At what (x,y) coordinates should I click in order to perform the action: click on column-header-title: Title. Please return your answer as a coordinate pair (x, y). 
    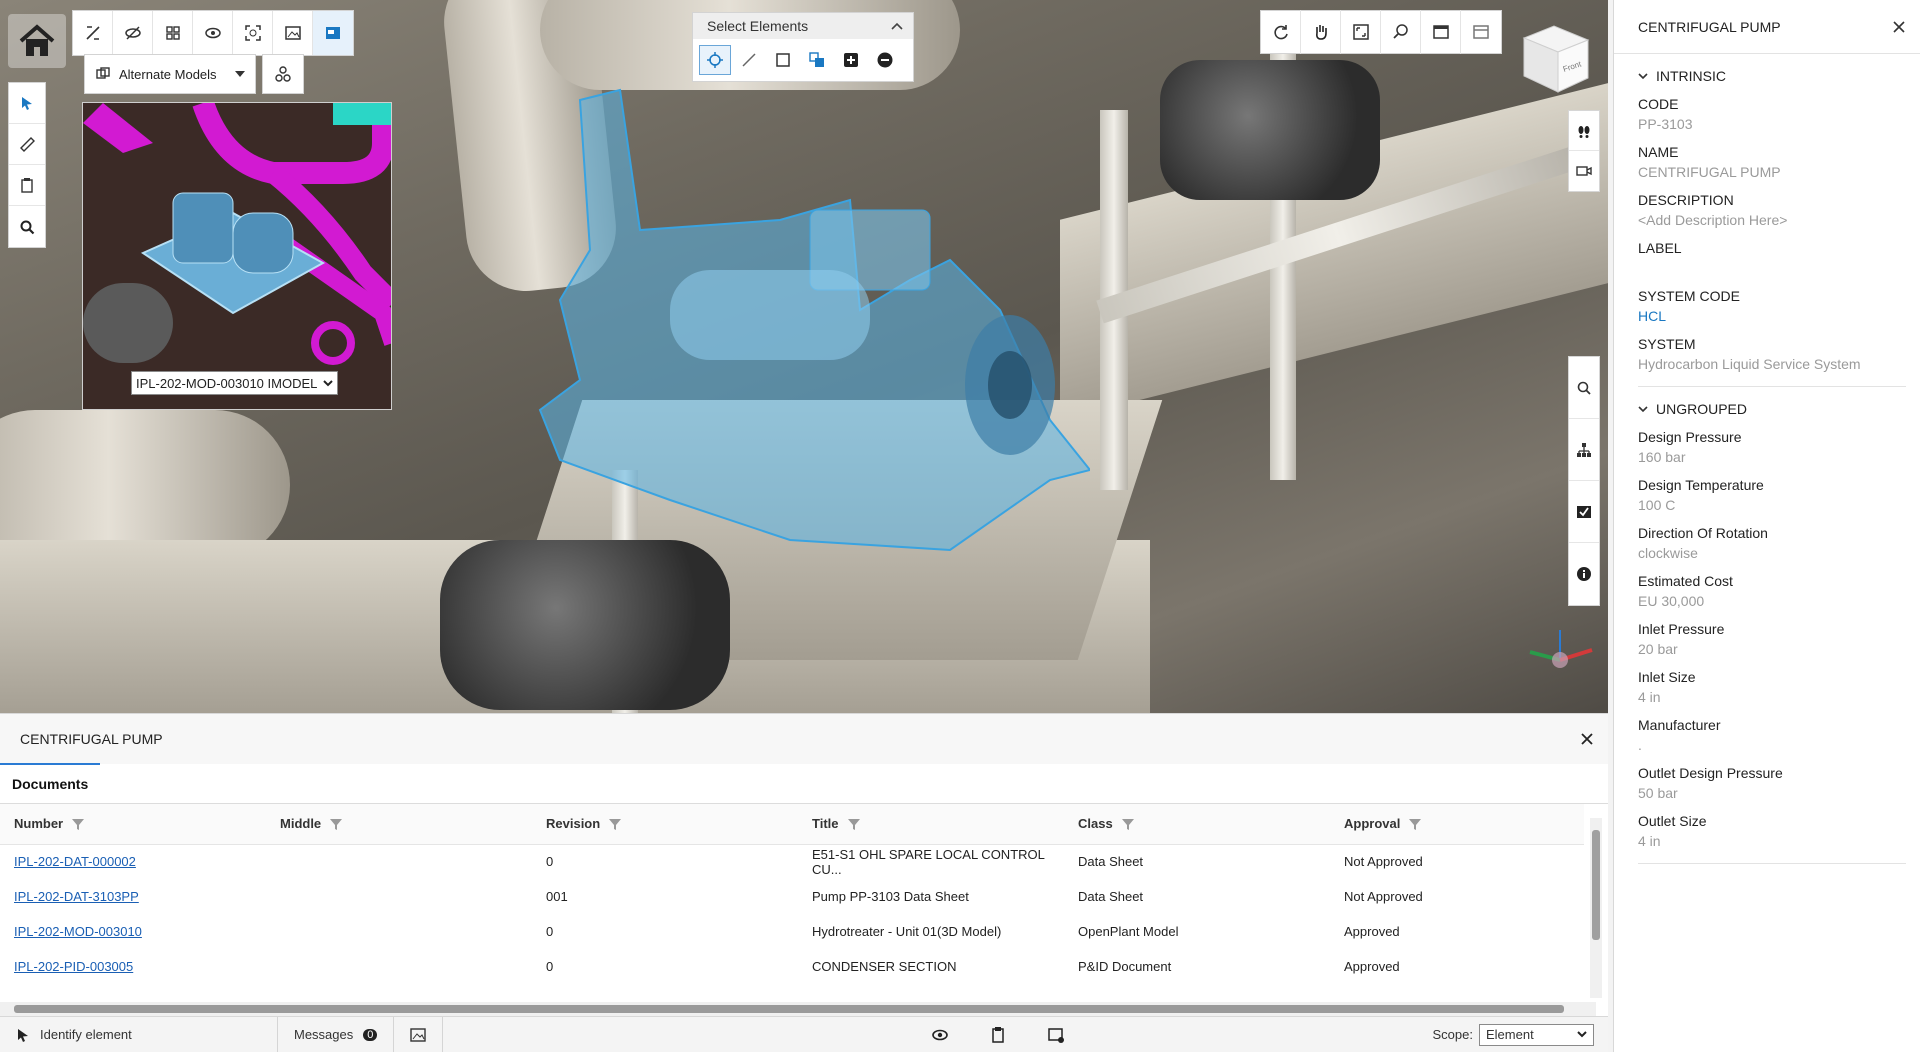
    Looking at the image, I should click on (931, 824).